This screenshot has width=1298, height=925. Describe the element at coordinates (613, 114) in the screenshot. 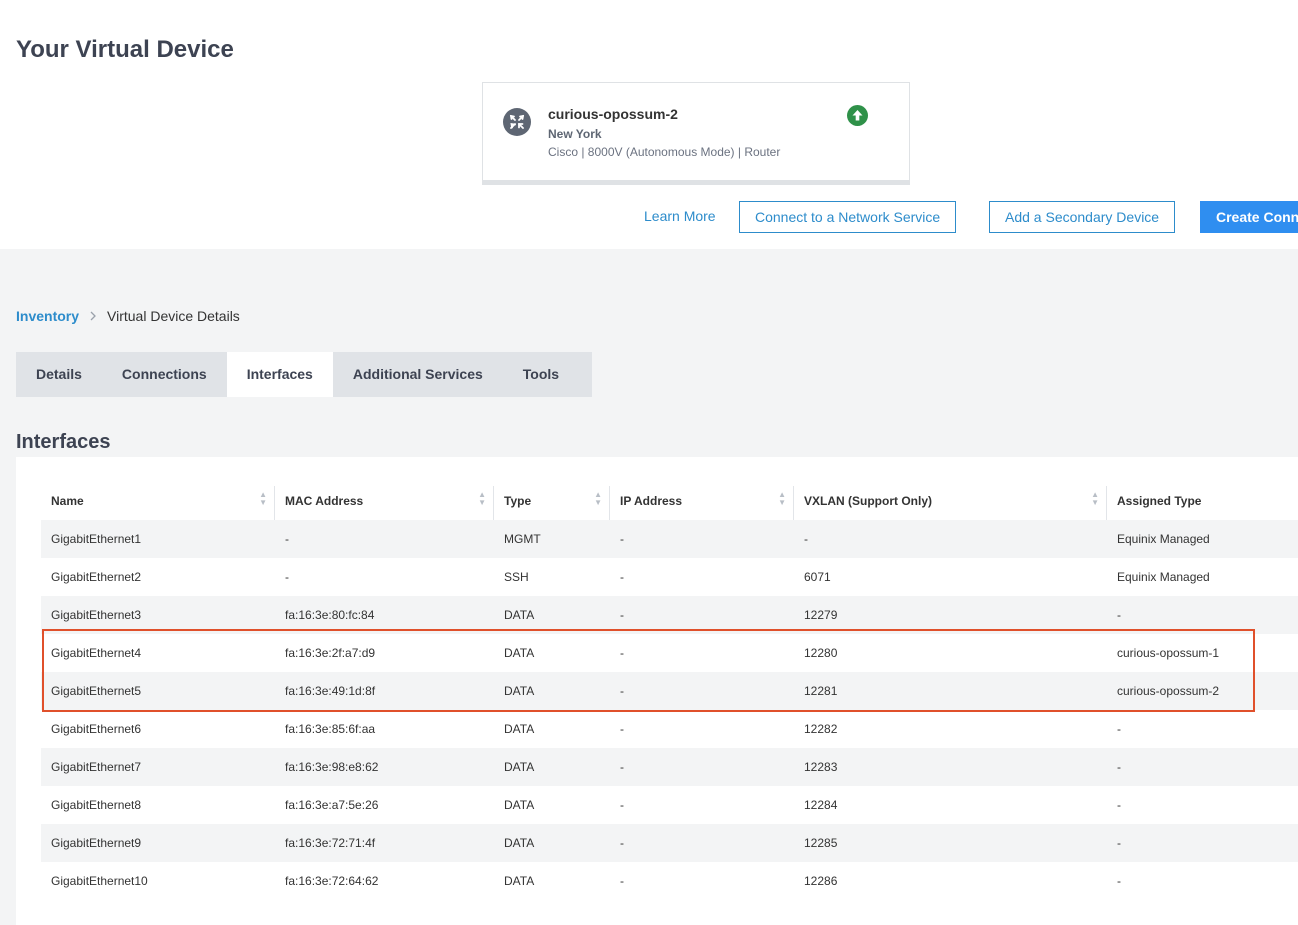

I see `device-name: curious-opossum-2` at that location.